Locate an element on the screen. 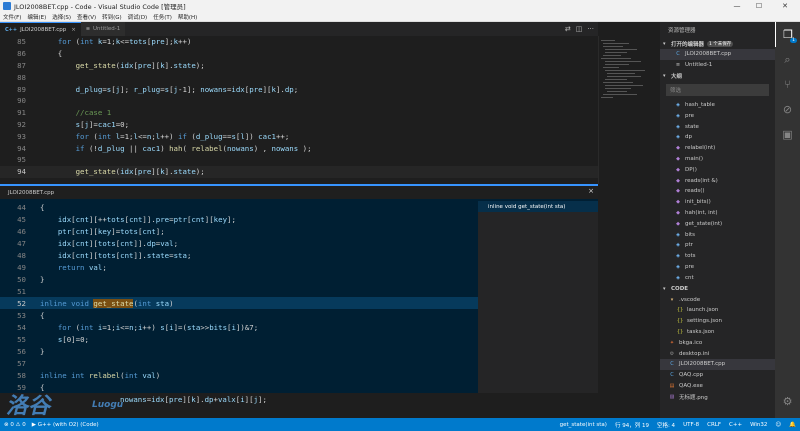 This screenshot has width=800, height=431. line-number: 90 is located at coordinates (21, 101).